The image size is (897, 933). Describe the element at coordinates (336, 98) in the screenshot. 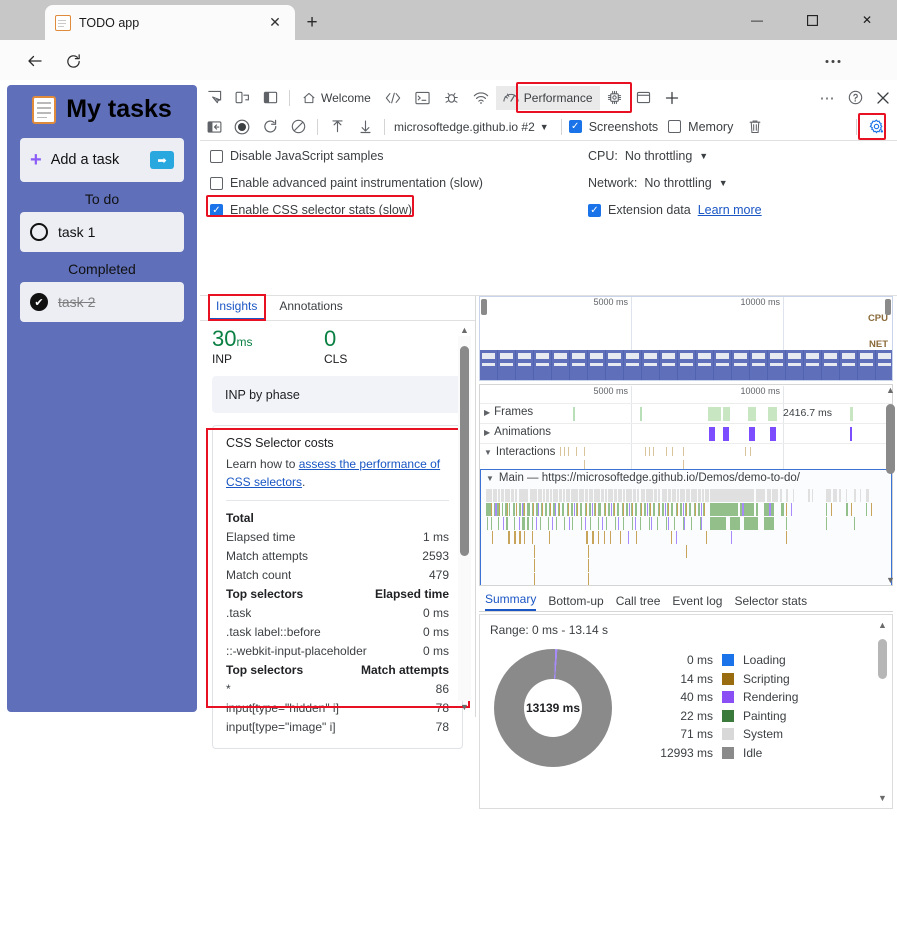

I see `tab-welcome: Welcome` at that location.